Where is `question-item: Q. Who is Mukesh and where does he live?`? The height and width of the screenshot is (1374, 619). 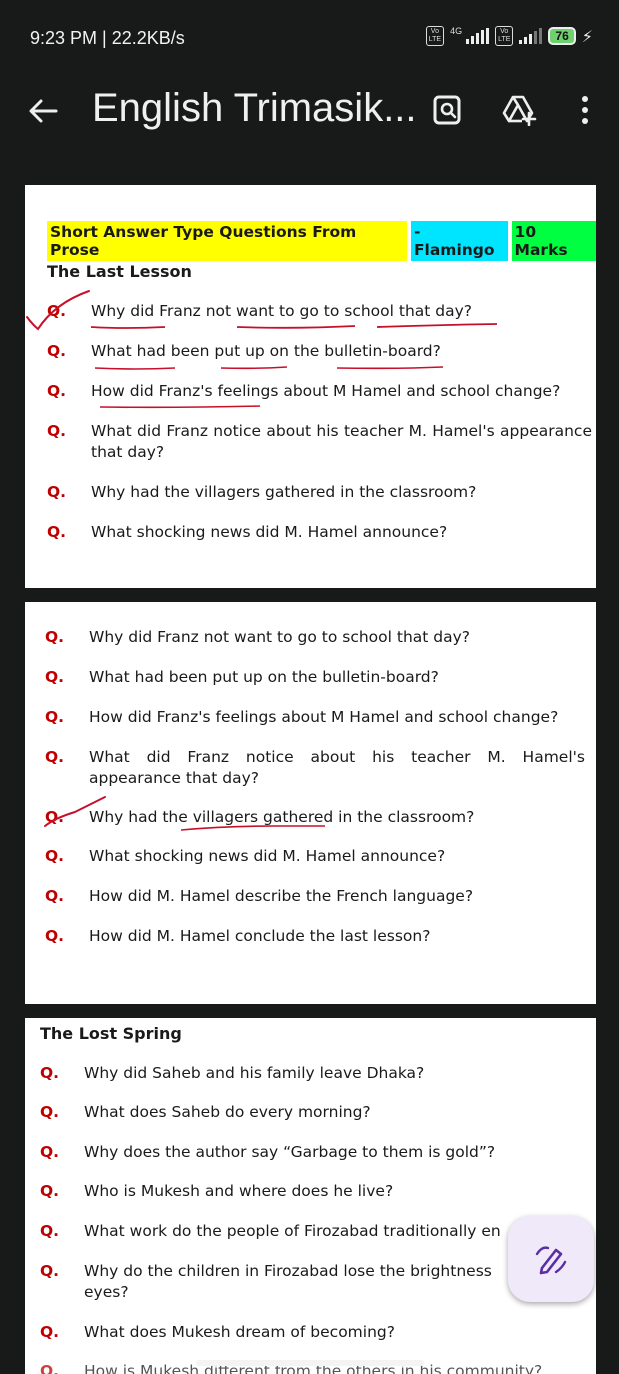 question-item: Q. Who is Mukesh and where does he live? is located at coordinates (312, 1191).